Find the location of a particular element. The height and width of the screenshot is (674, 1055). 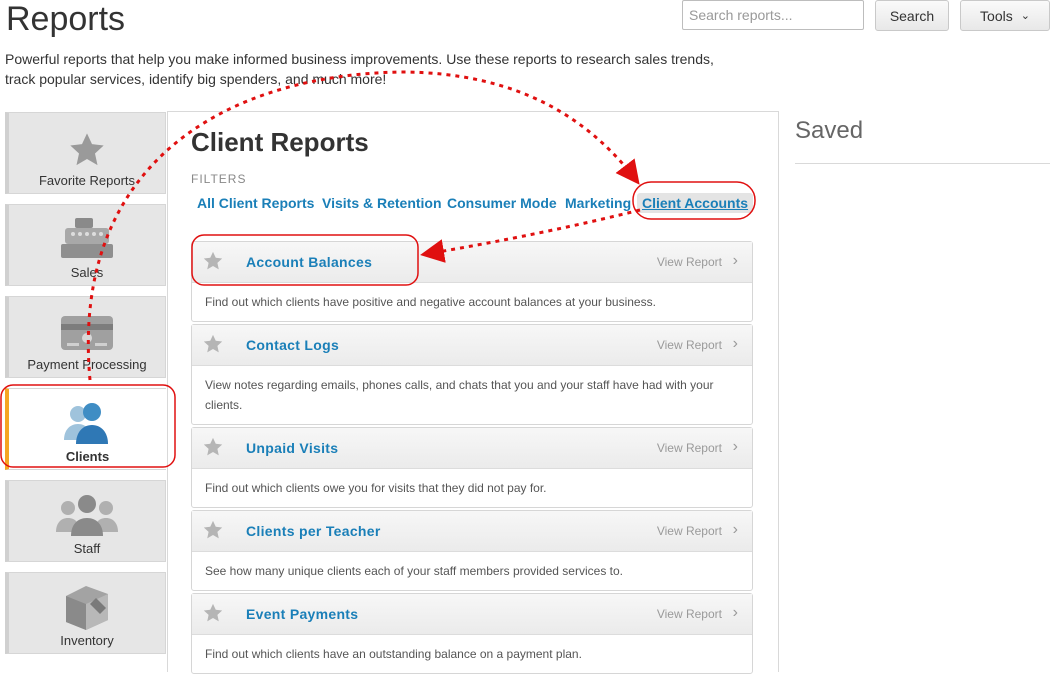

credit-card-icon is located at coordinates (87, 333).